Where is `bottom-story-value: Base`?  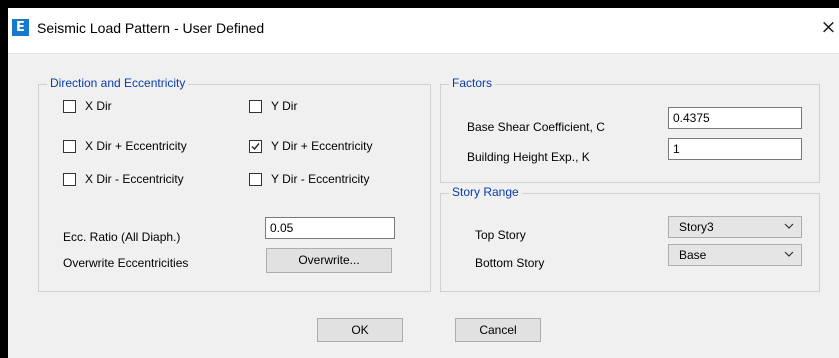 bottom-story-value: Base is located at coordinates (693, 255).